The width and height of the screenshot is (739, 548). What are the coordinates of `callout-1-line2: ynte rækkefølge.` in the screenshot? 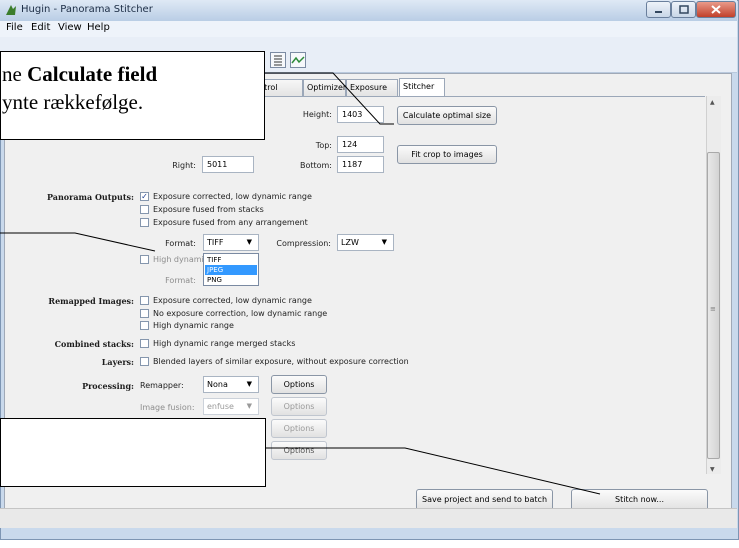 It's located at (73, 102).